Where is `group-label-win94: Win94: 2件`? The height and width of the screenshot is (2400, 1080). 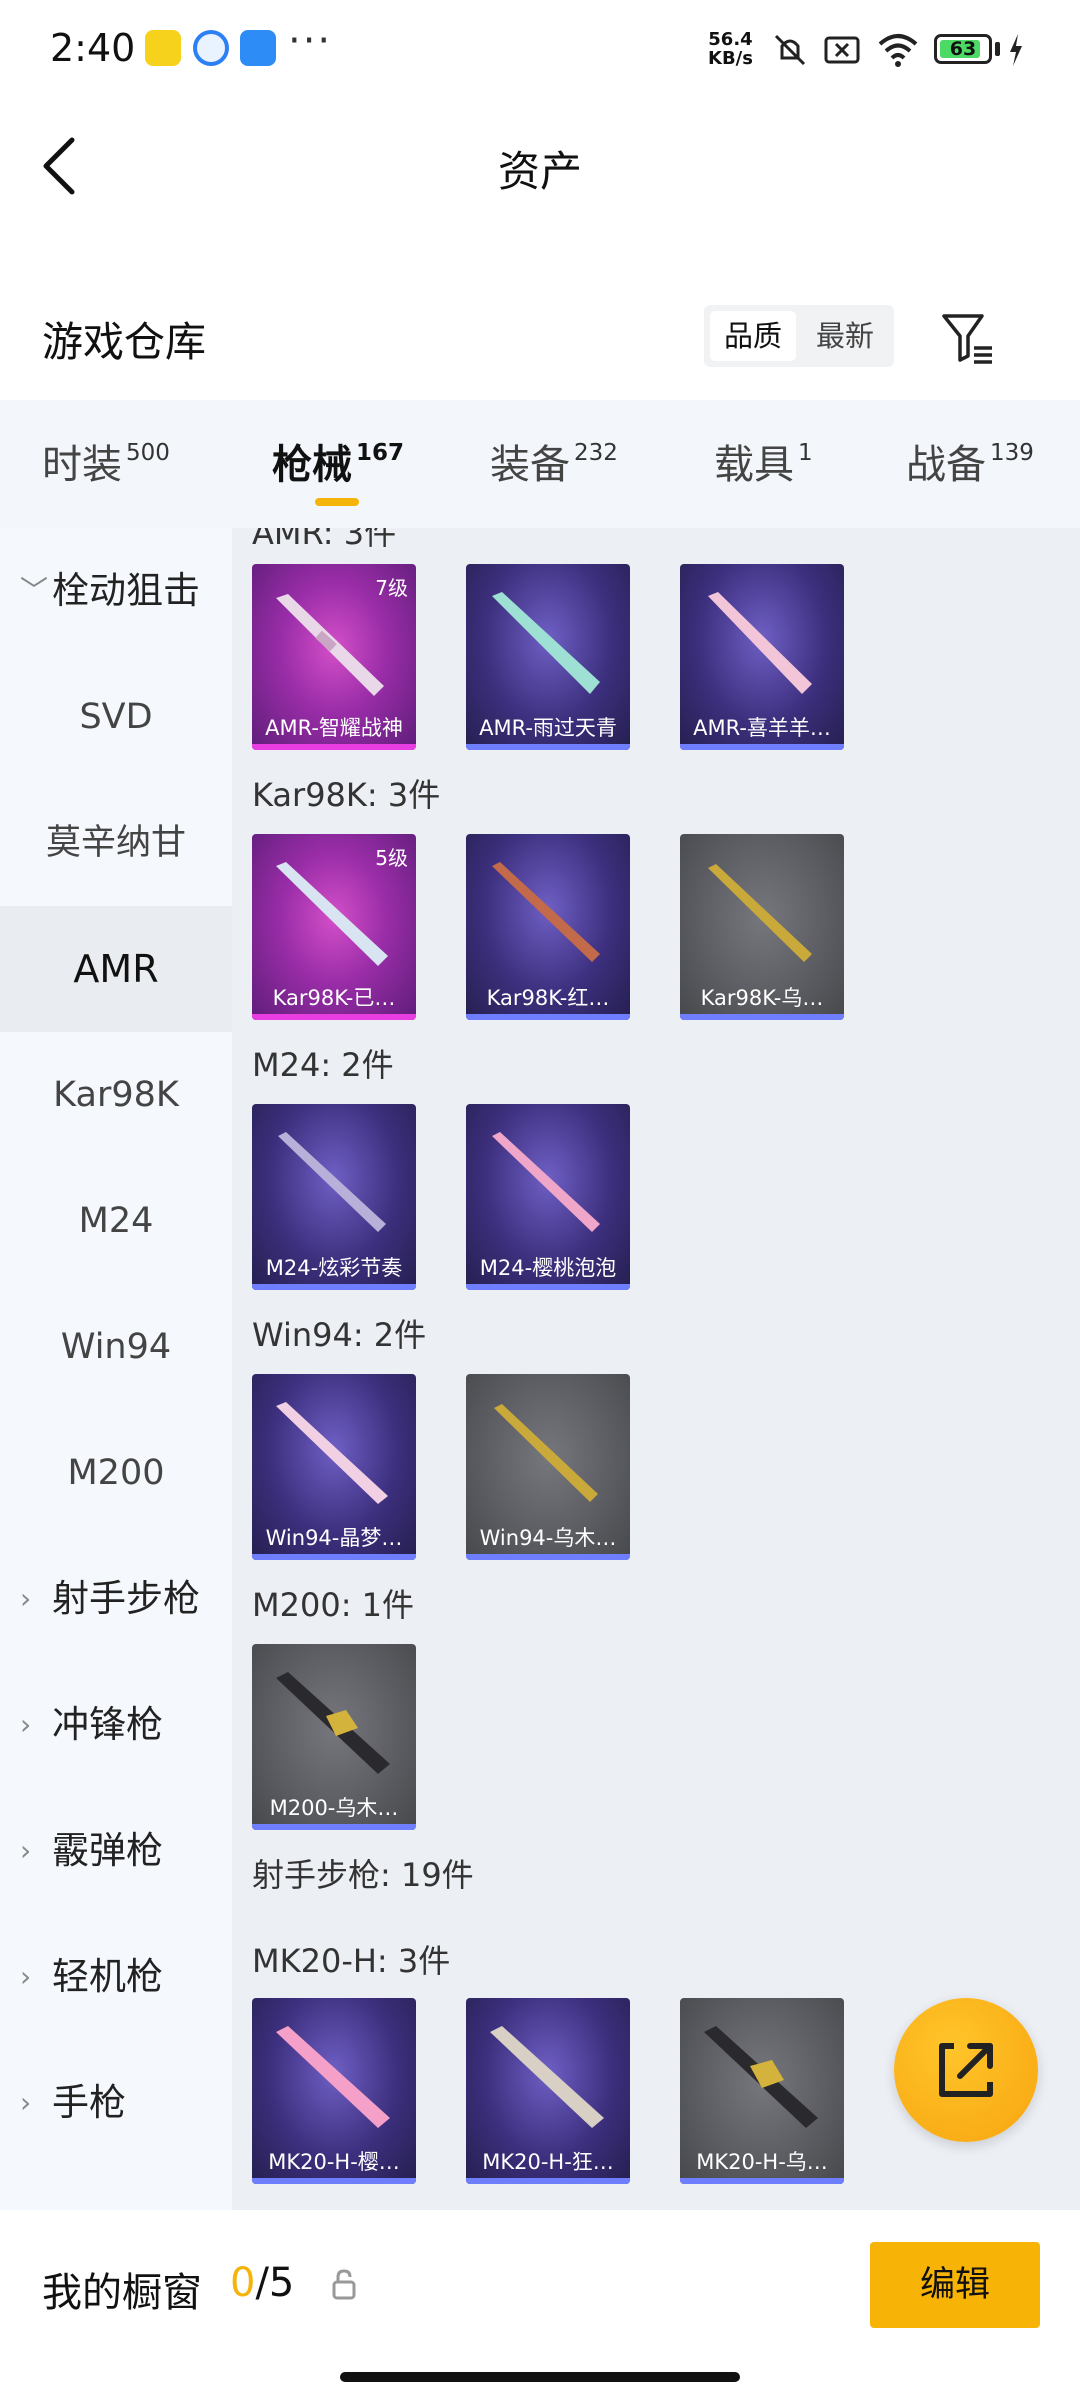 group-label-win94: Win94: 2件 is located at coordinates (339, 1335).